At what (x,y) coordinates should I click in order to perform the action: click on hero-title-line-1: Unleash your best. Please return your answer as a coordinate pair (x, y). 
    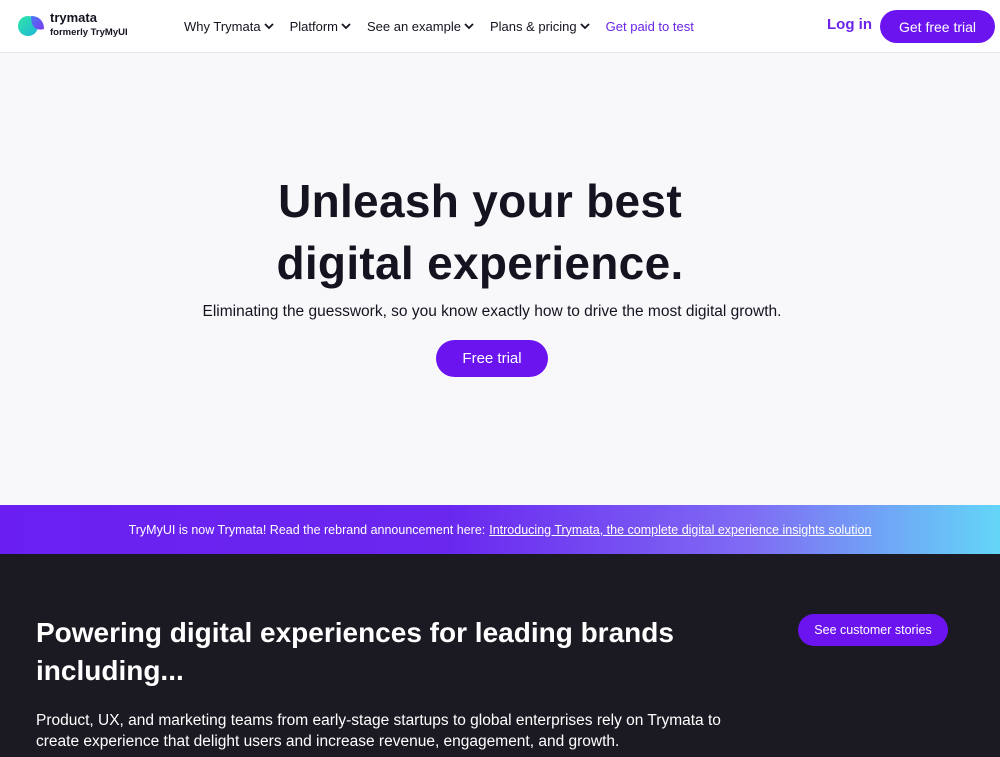
    Looking at the image, I should click on (480, 201).